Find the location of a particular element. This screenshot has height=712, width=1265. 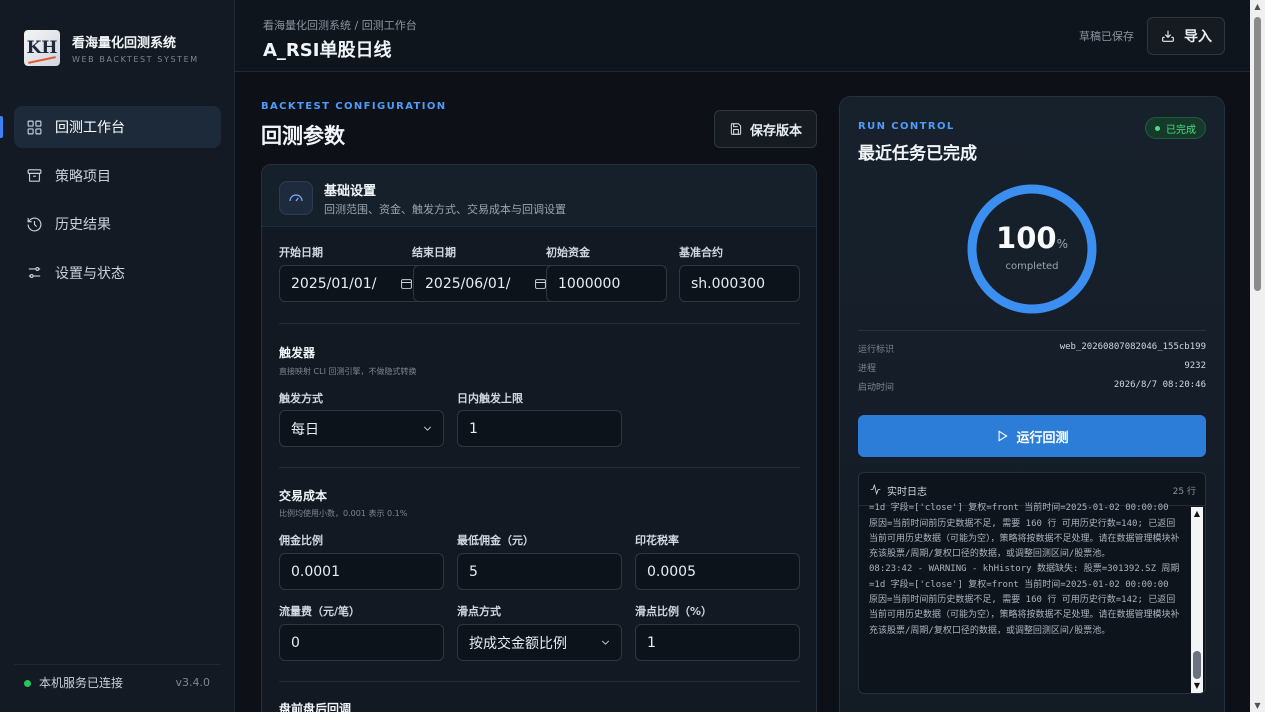

cost-title: 交易成本 is located at coordinates (303, 496).